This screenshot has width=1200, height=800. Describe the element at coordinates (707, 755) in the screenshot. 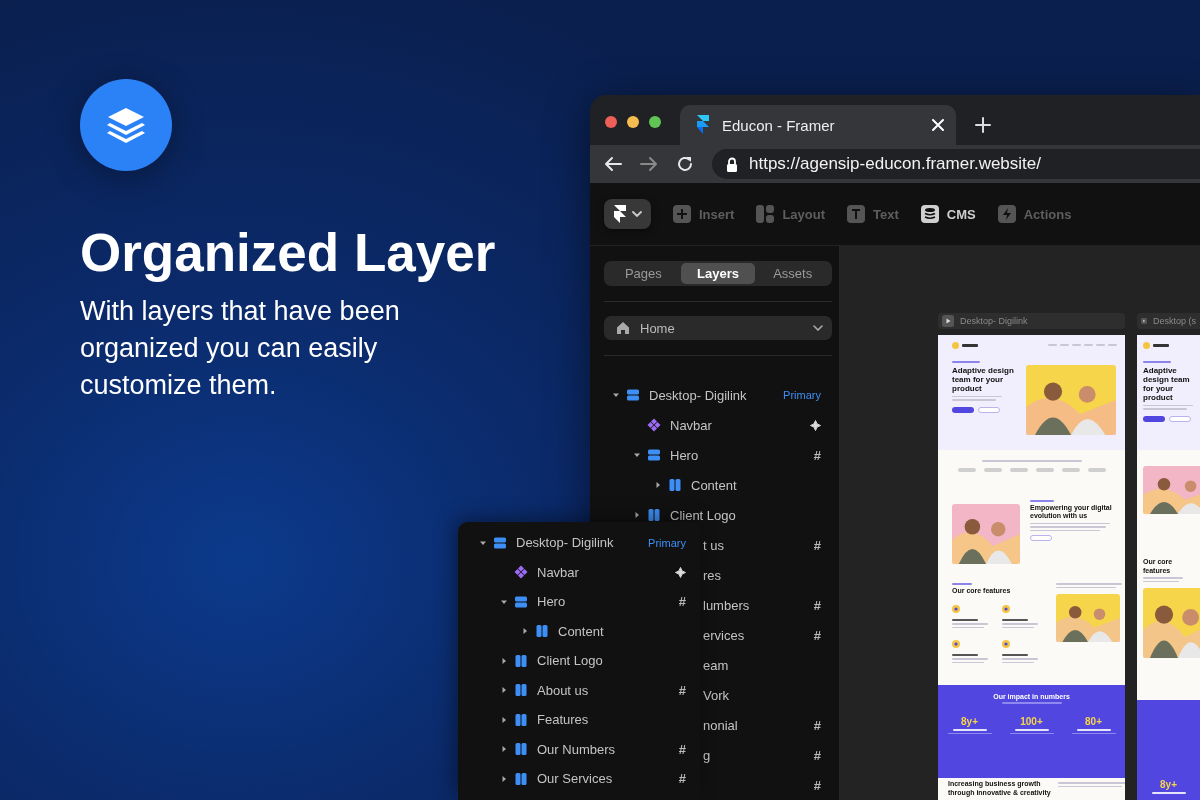

I see `layer-name: g` at that location.